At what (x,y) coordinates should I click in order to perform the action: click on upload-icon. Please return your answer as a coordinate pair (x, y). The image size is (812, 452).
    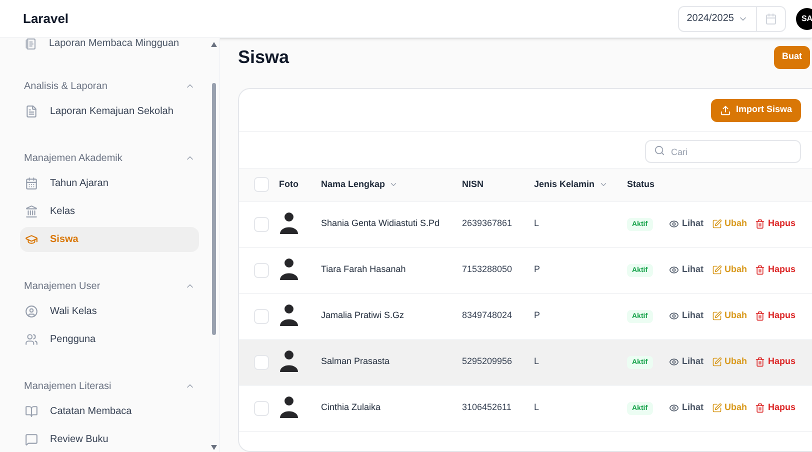
    Looking at the image, I should click on (725, 110).